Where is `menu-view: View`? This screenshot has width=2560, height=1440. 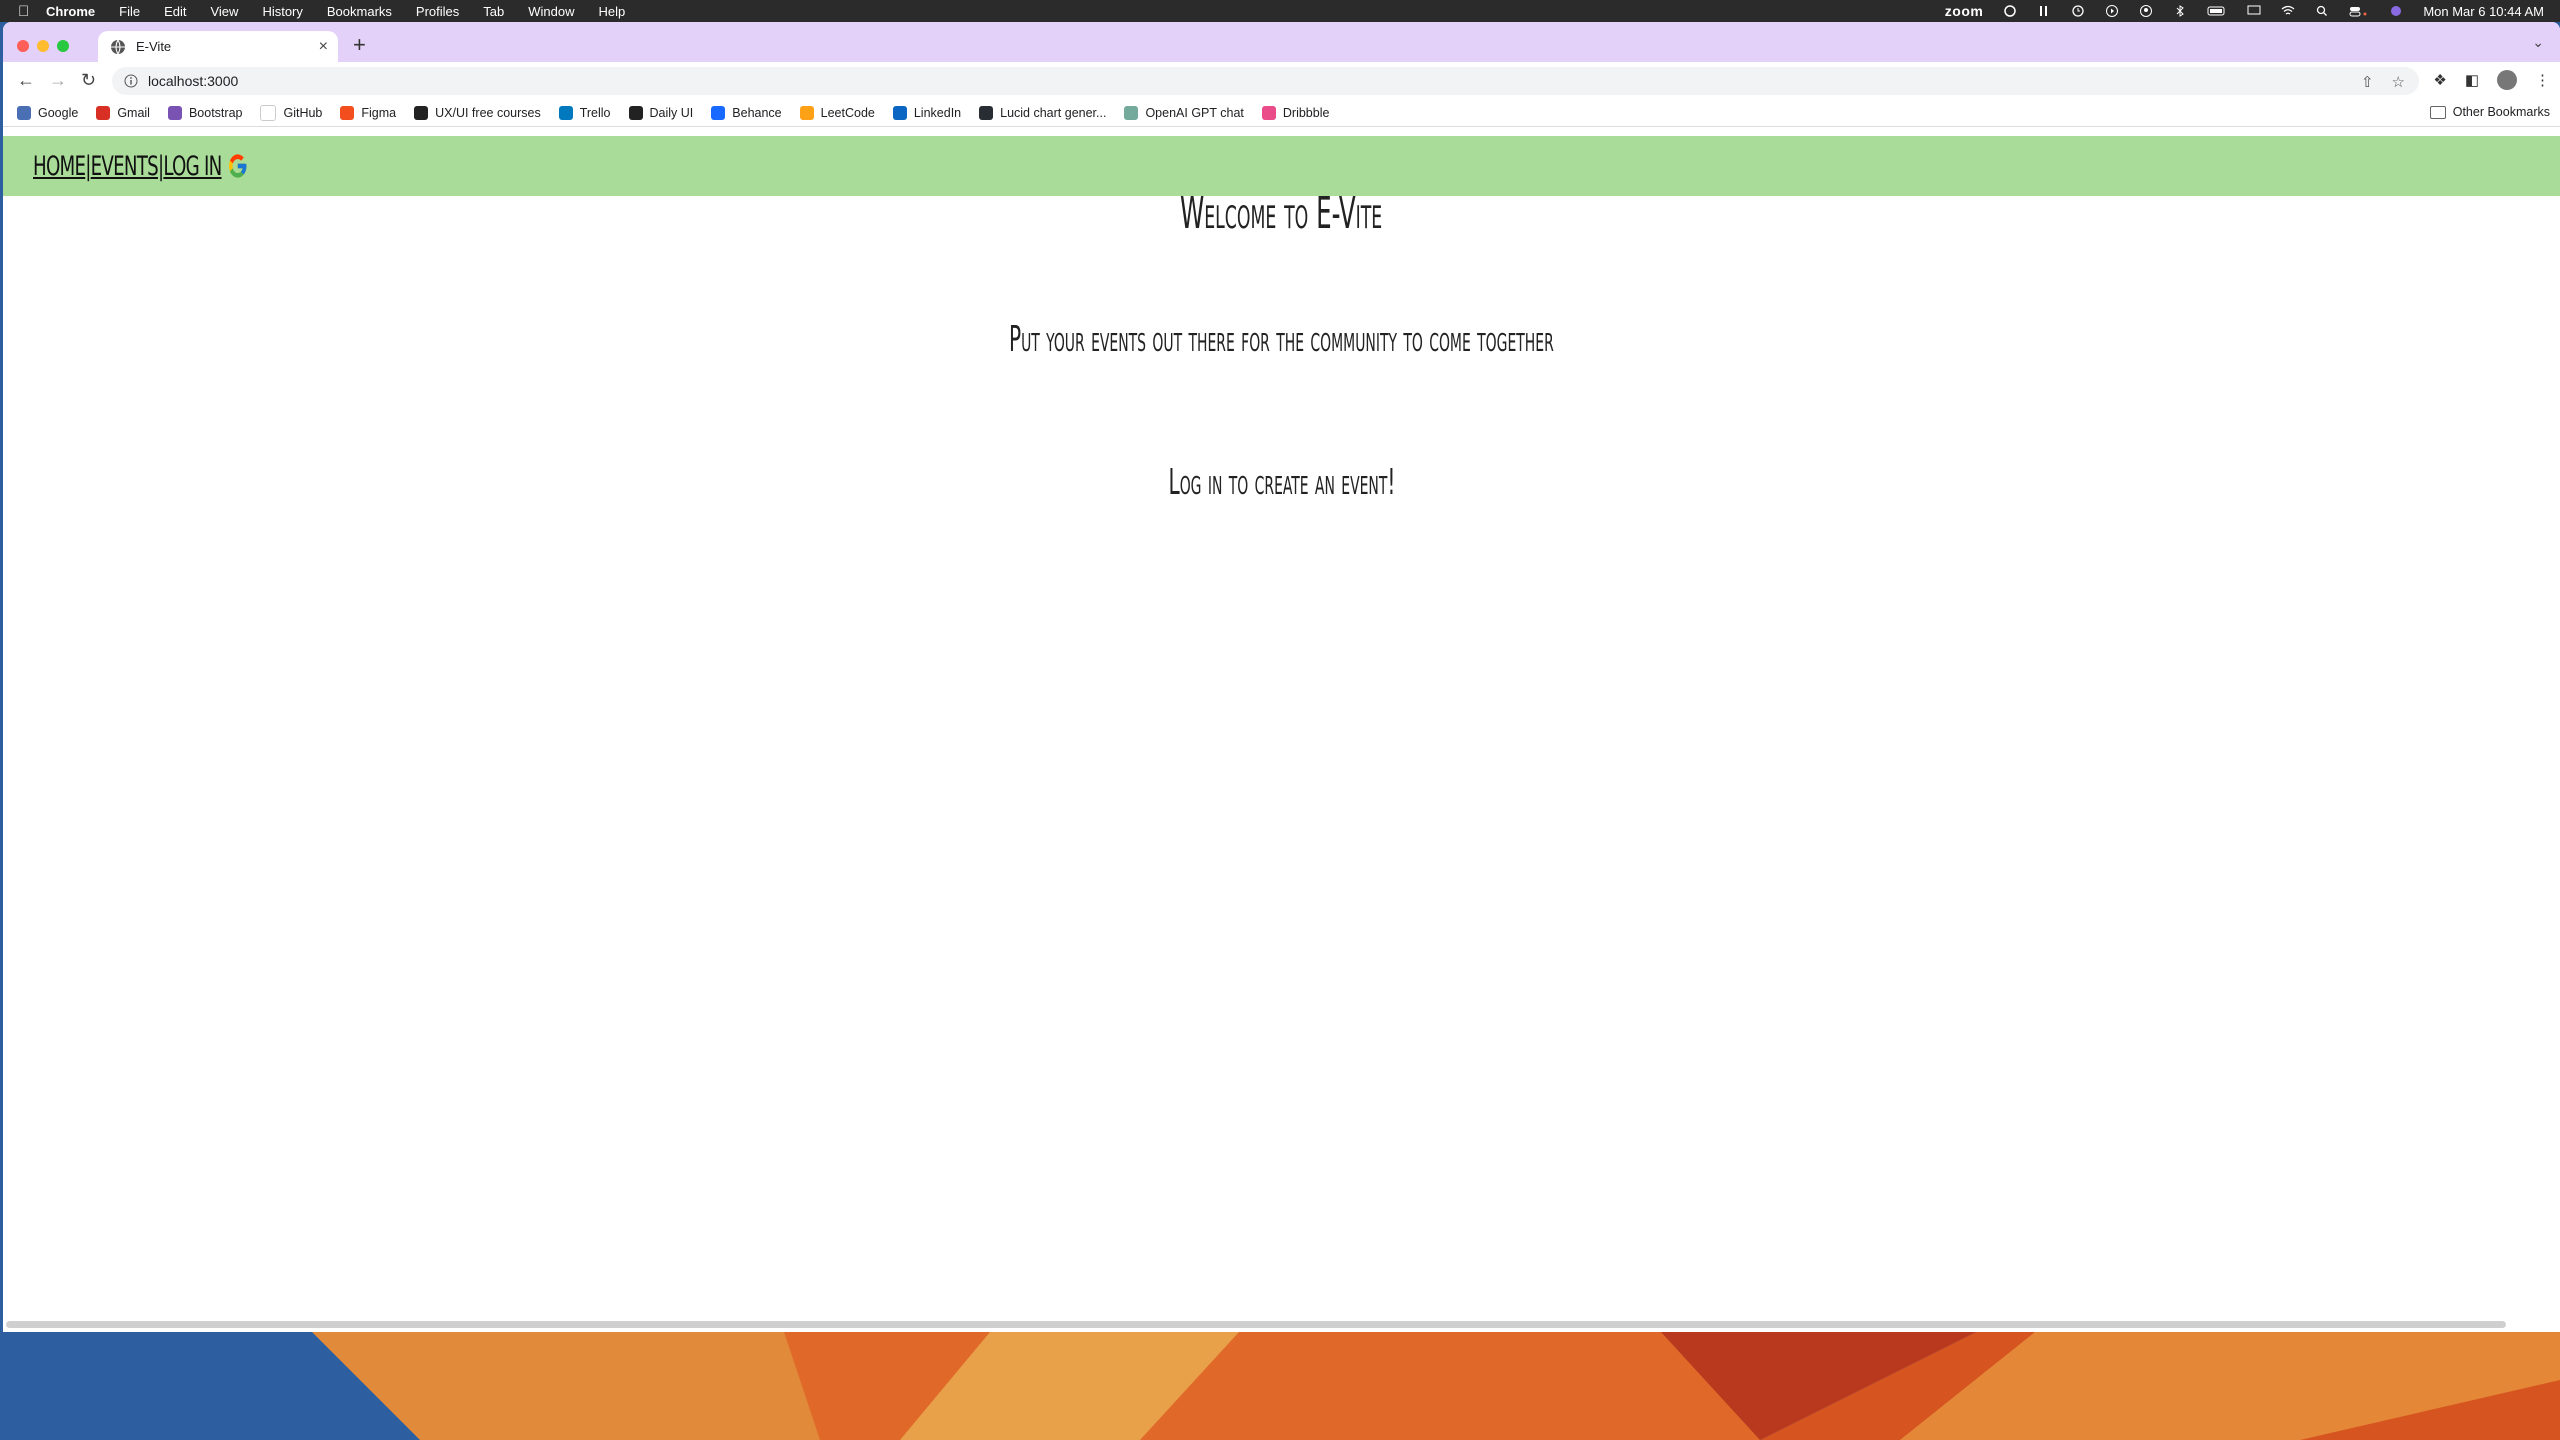 menu-view: View is located at coordinates (224, 11).